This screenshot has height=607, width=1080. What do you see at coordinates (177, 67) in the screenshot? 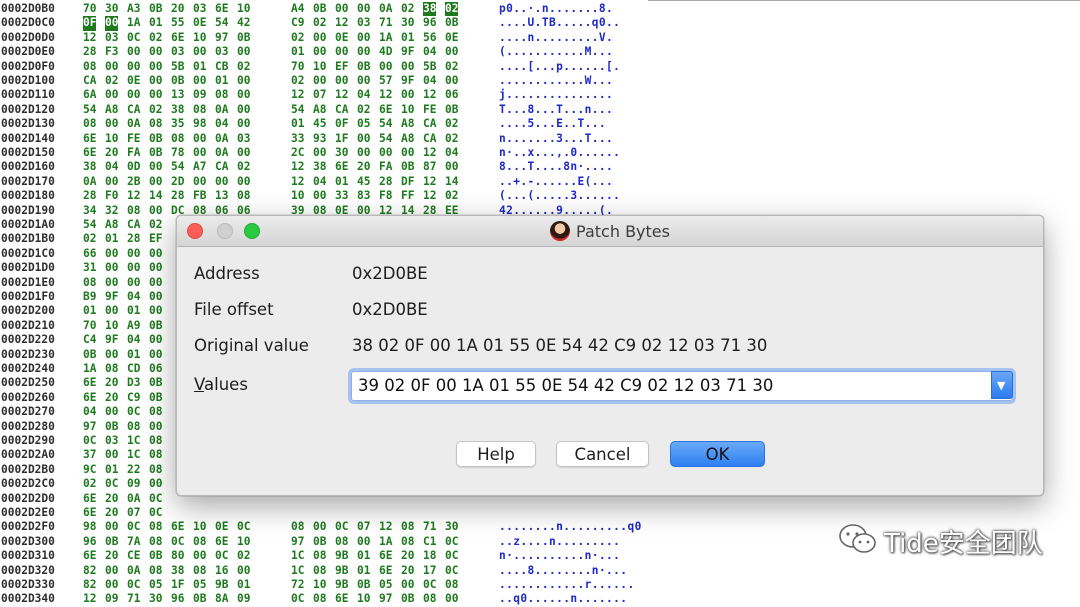
I see `hex-byte: 5B` at bounding box center [177, 67].